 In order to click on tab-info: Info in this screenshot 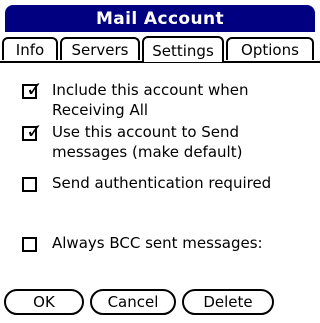, I will do `click(30, 48)`.